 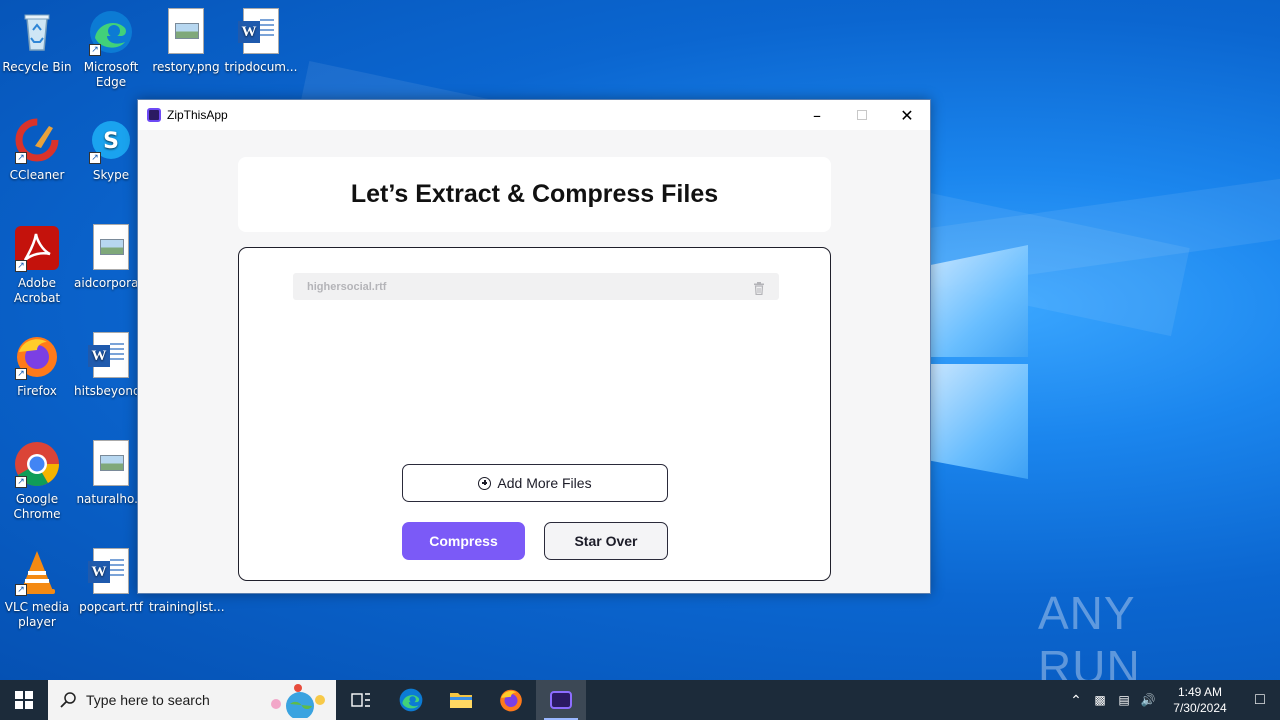 I want to click on close-icon: ✕, so click(x=907, y=115).